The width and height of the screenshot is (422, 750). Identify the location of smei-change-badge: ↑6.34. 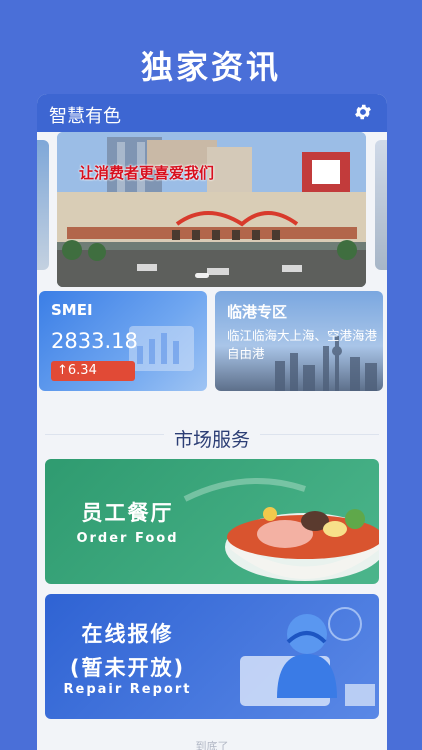
(93, 371).